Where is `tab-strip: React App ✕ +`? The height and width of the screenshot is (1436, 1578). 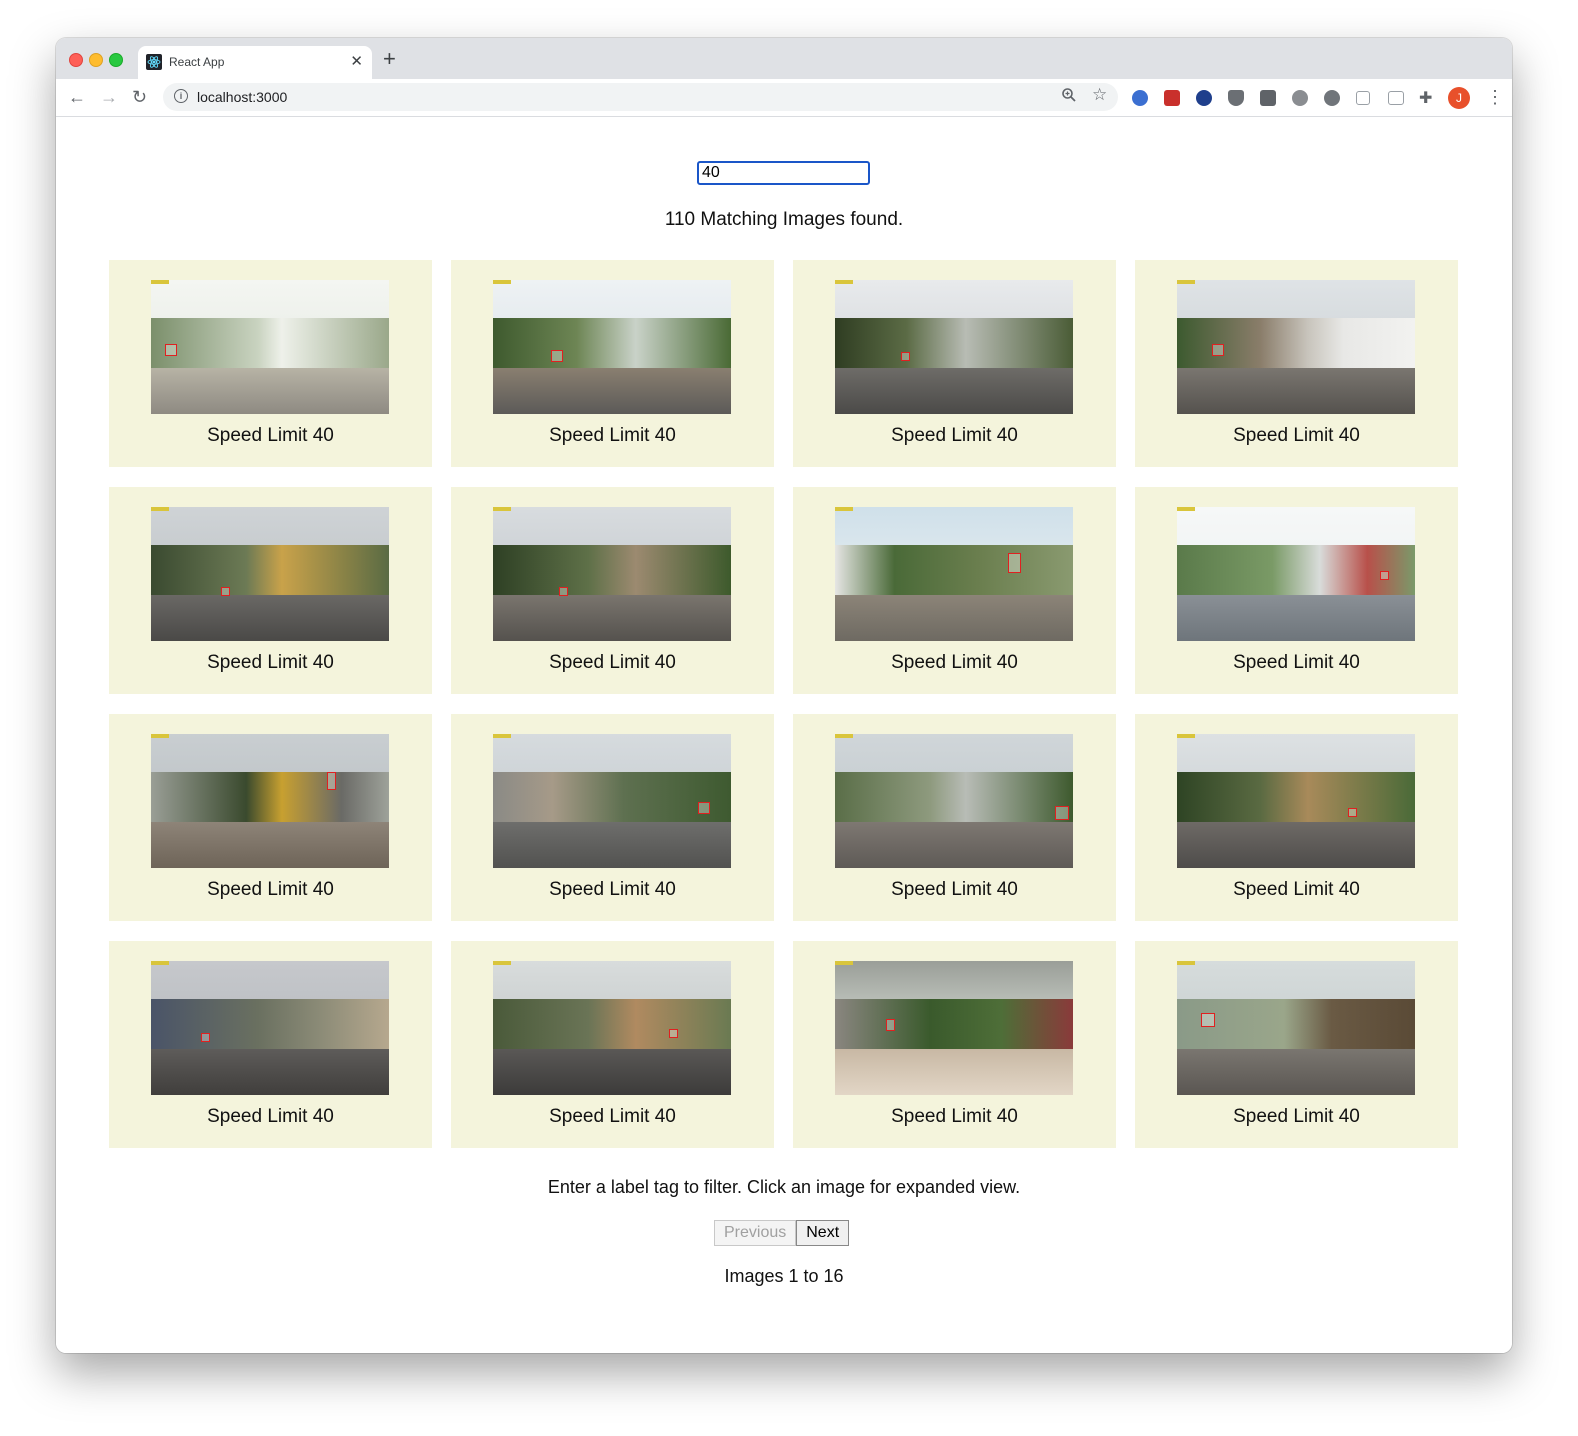 tab-strip: React App ✕ + is located at coordinates (784, 58).